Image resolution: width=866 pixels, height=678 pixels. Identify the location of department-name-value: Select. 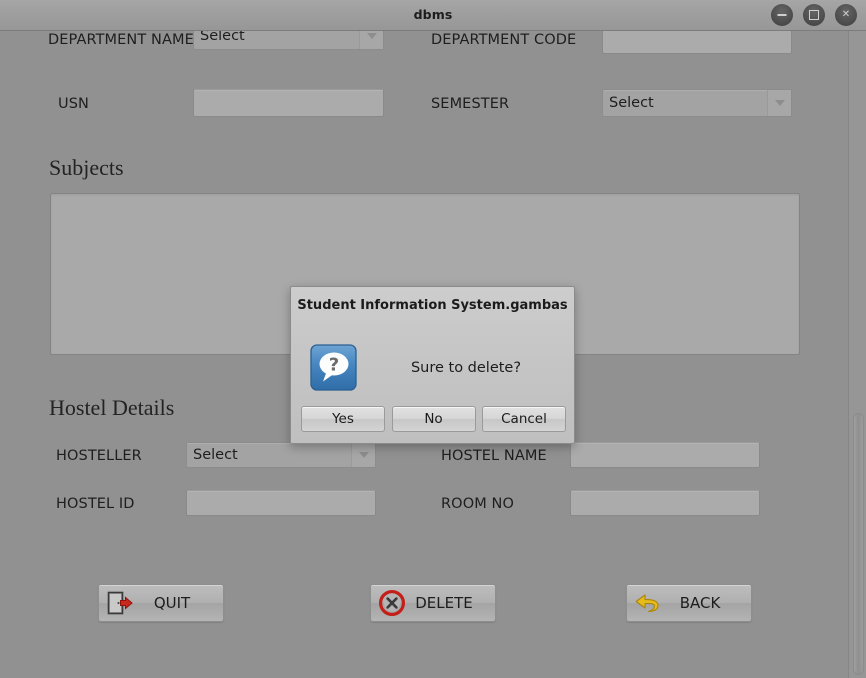
(222, 37).